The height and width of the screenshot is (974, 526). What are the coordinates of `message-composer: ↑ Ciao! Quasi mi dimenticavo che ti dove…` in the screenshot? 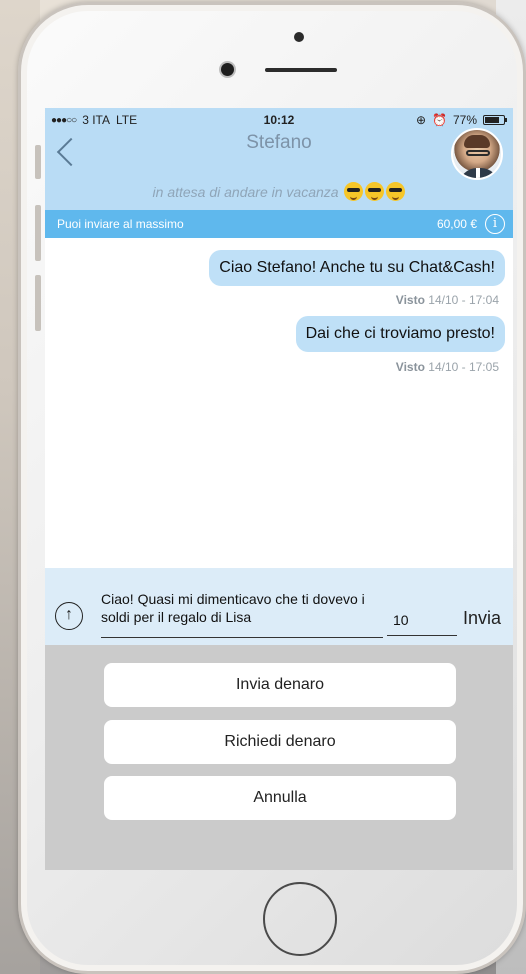 It's located at (279, 606).